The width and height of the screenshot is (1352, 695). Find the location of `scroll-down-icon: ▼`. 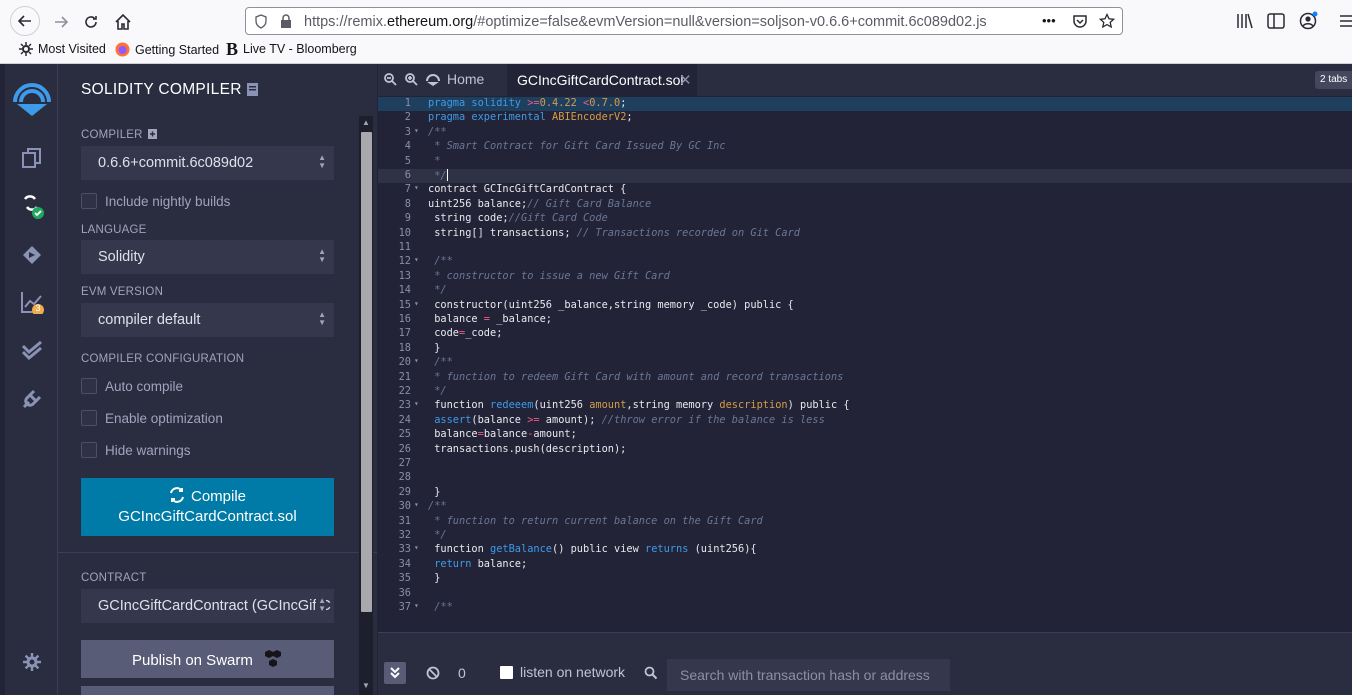

scroll-down-icon: ▼ is located at coordinates (366, 685).